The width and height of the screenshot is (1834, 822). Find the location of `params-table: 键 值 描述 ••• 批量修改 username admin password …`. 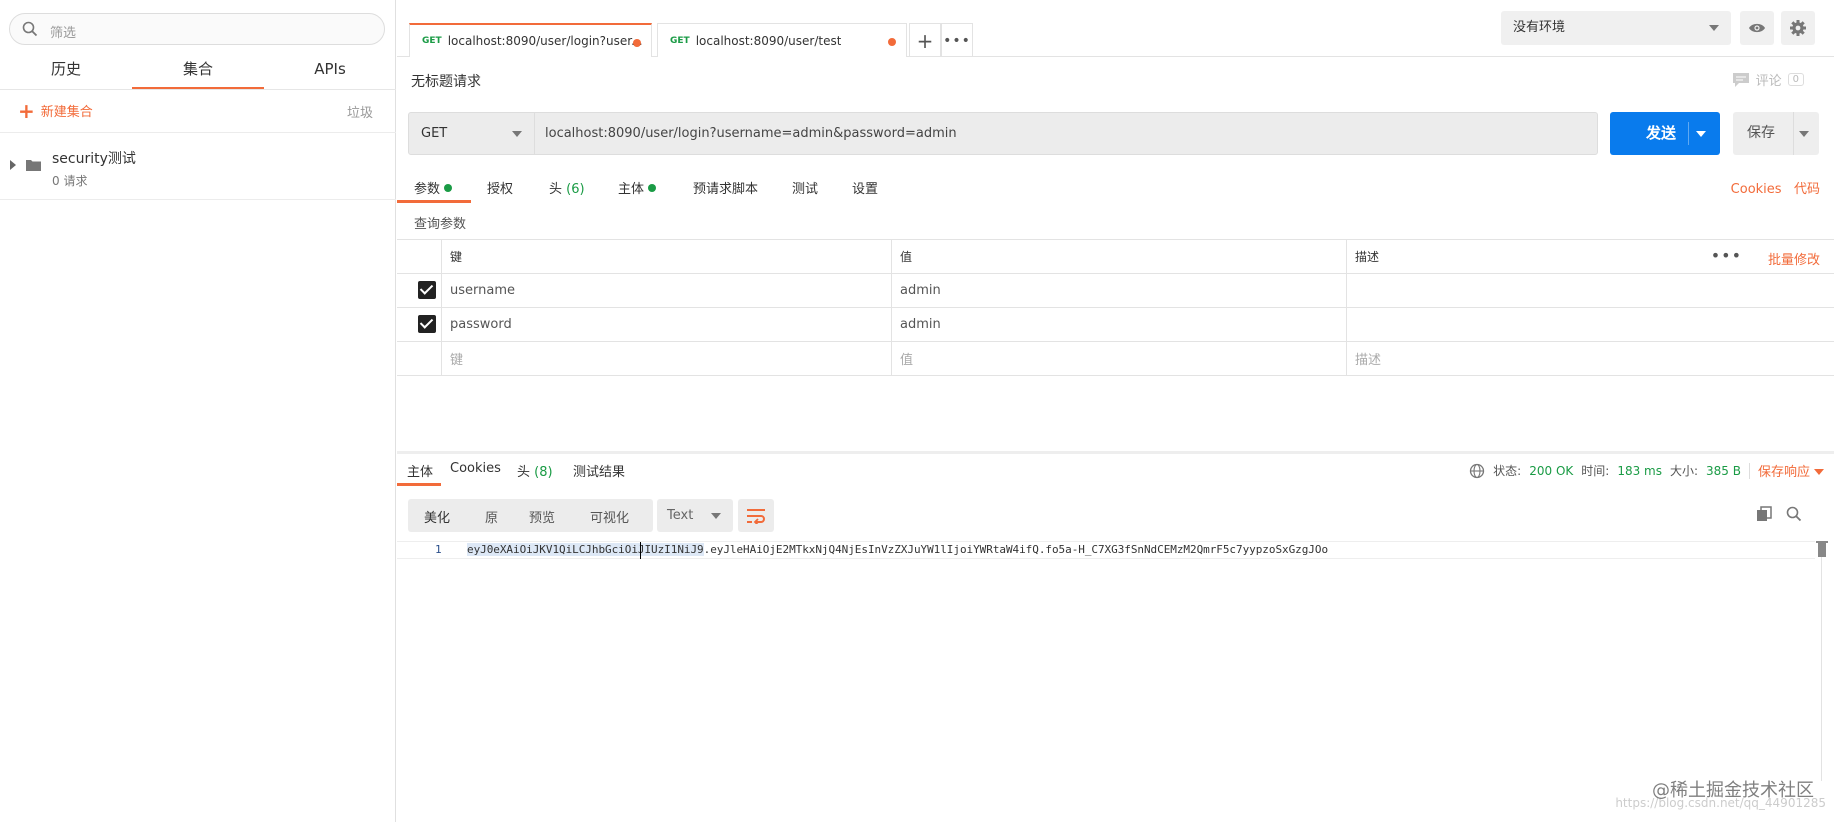

params-table: 键 值 描述 ••• 批量修改 username admin password … is located at coordinates (1115, 307).